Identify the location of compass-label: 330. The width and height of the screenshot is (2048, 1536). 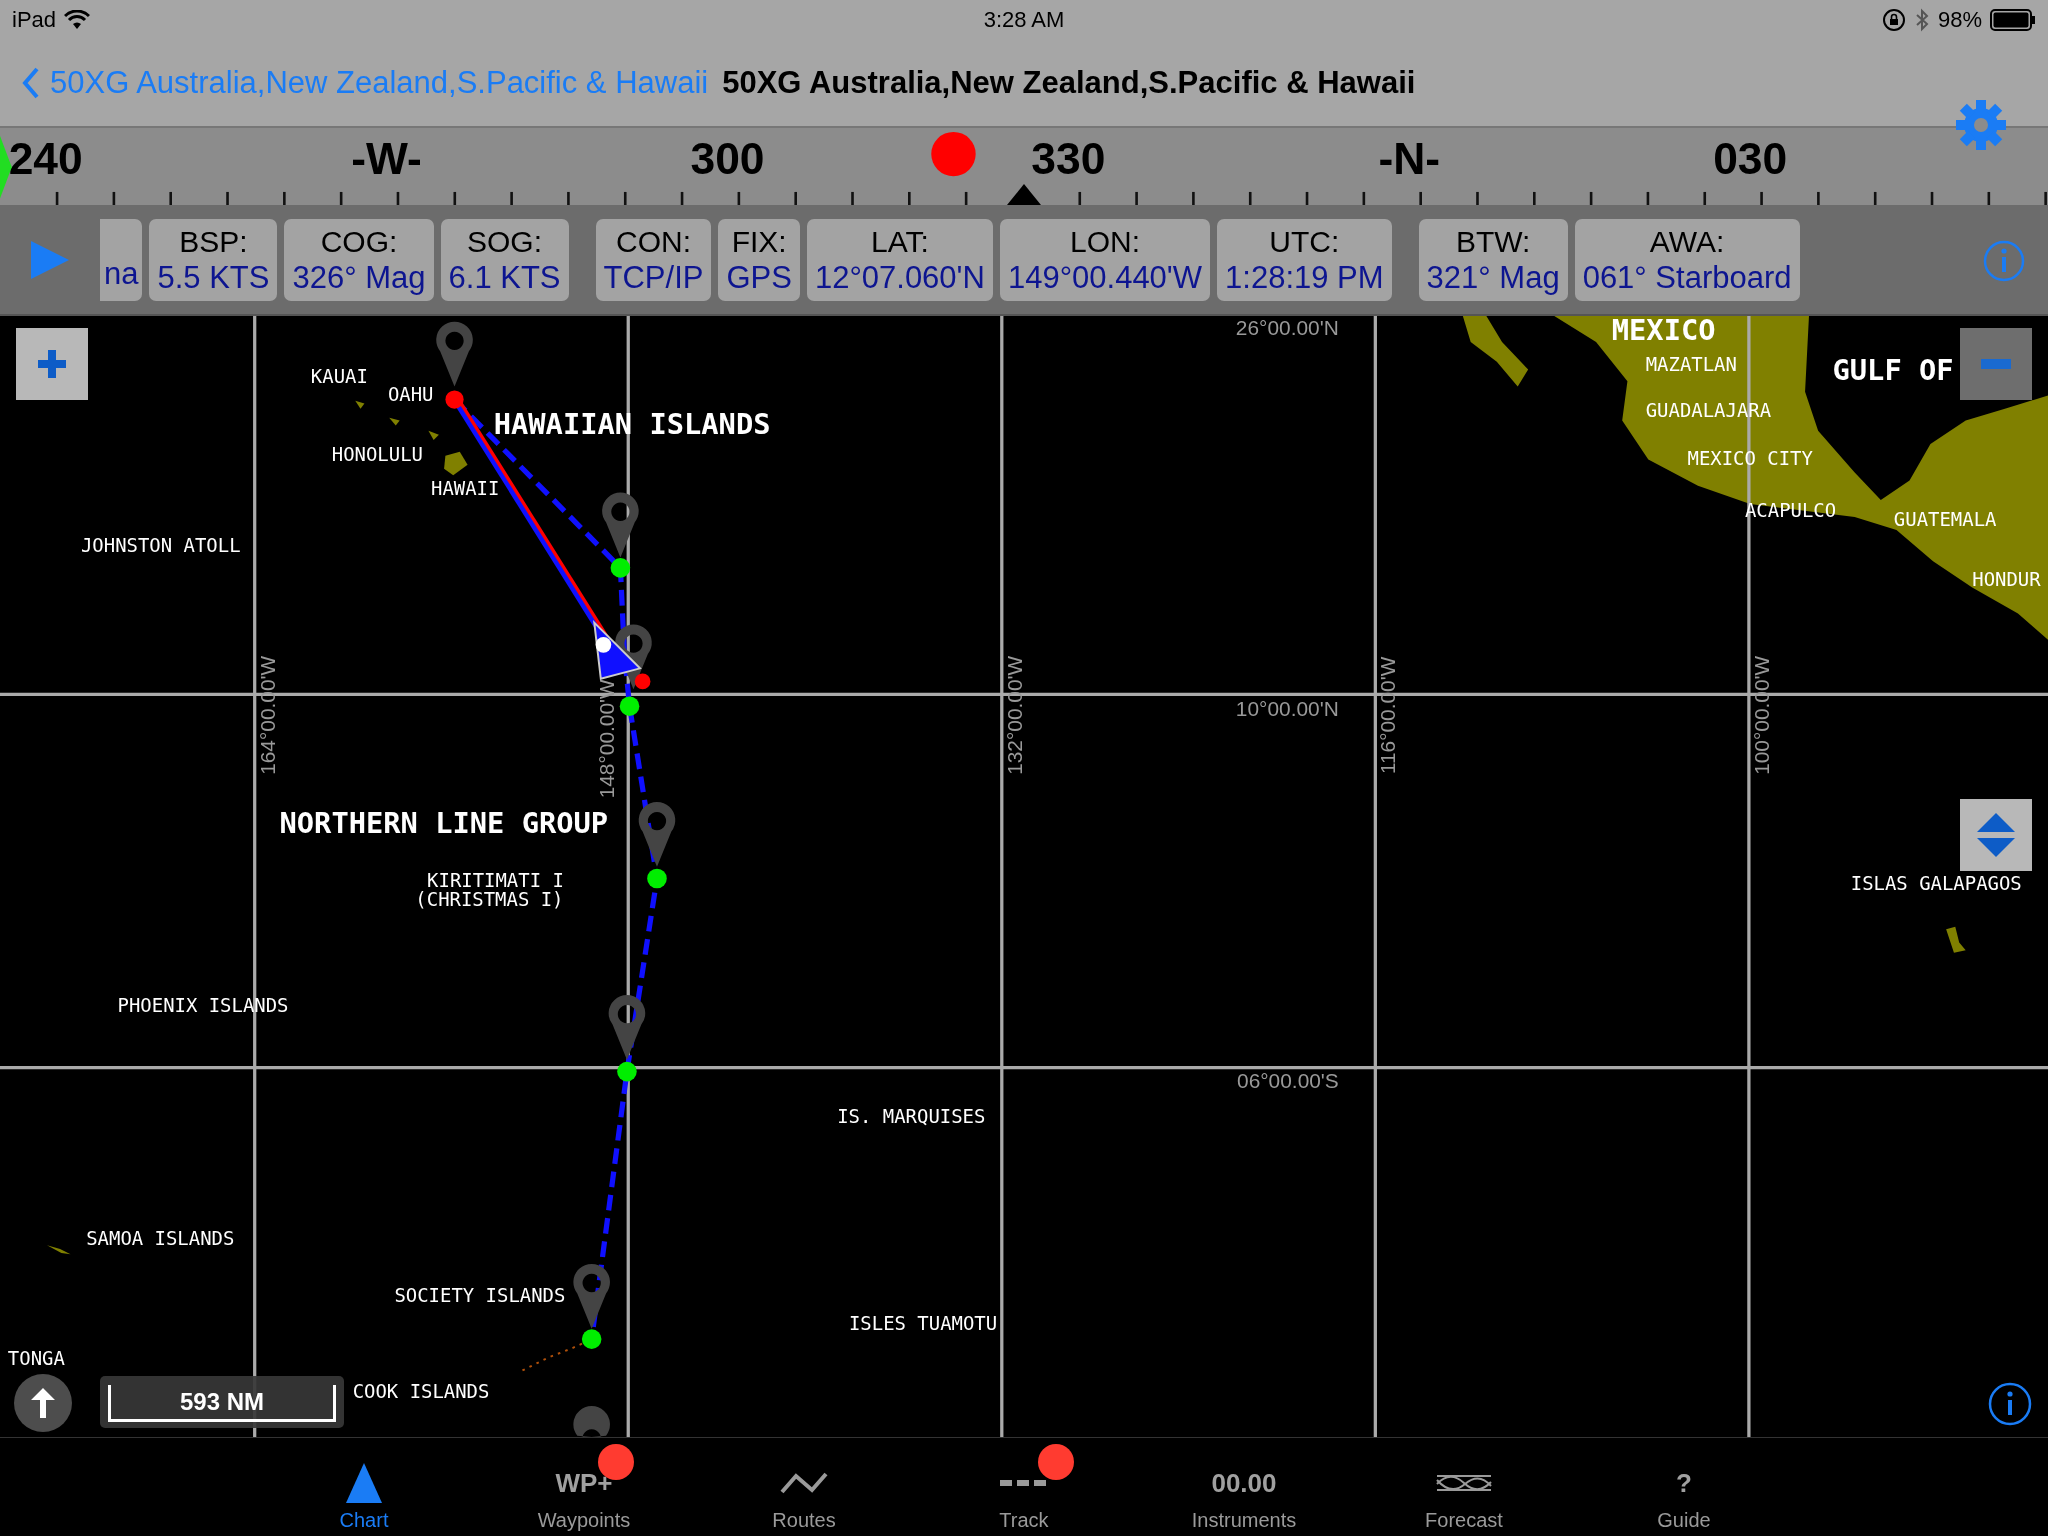
(1068, 158).